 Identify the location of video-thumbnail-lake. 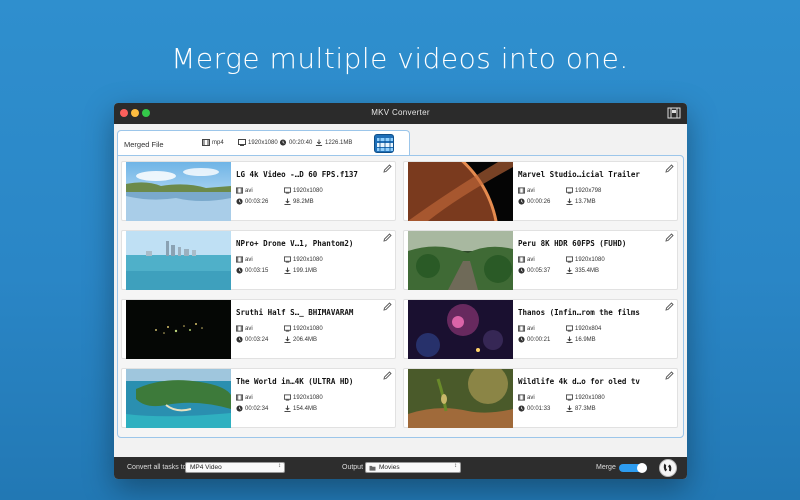
(178, 191).